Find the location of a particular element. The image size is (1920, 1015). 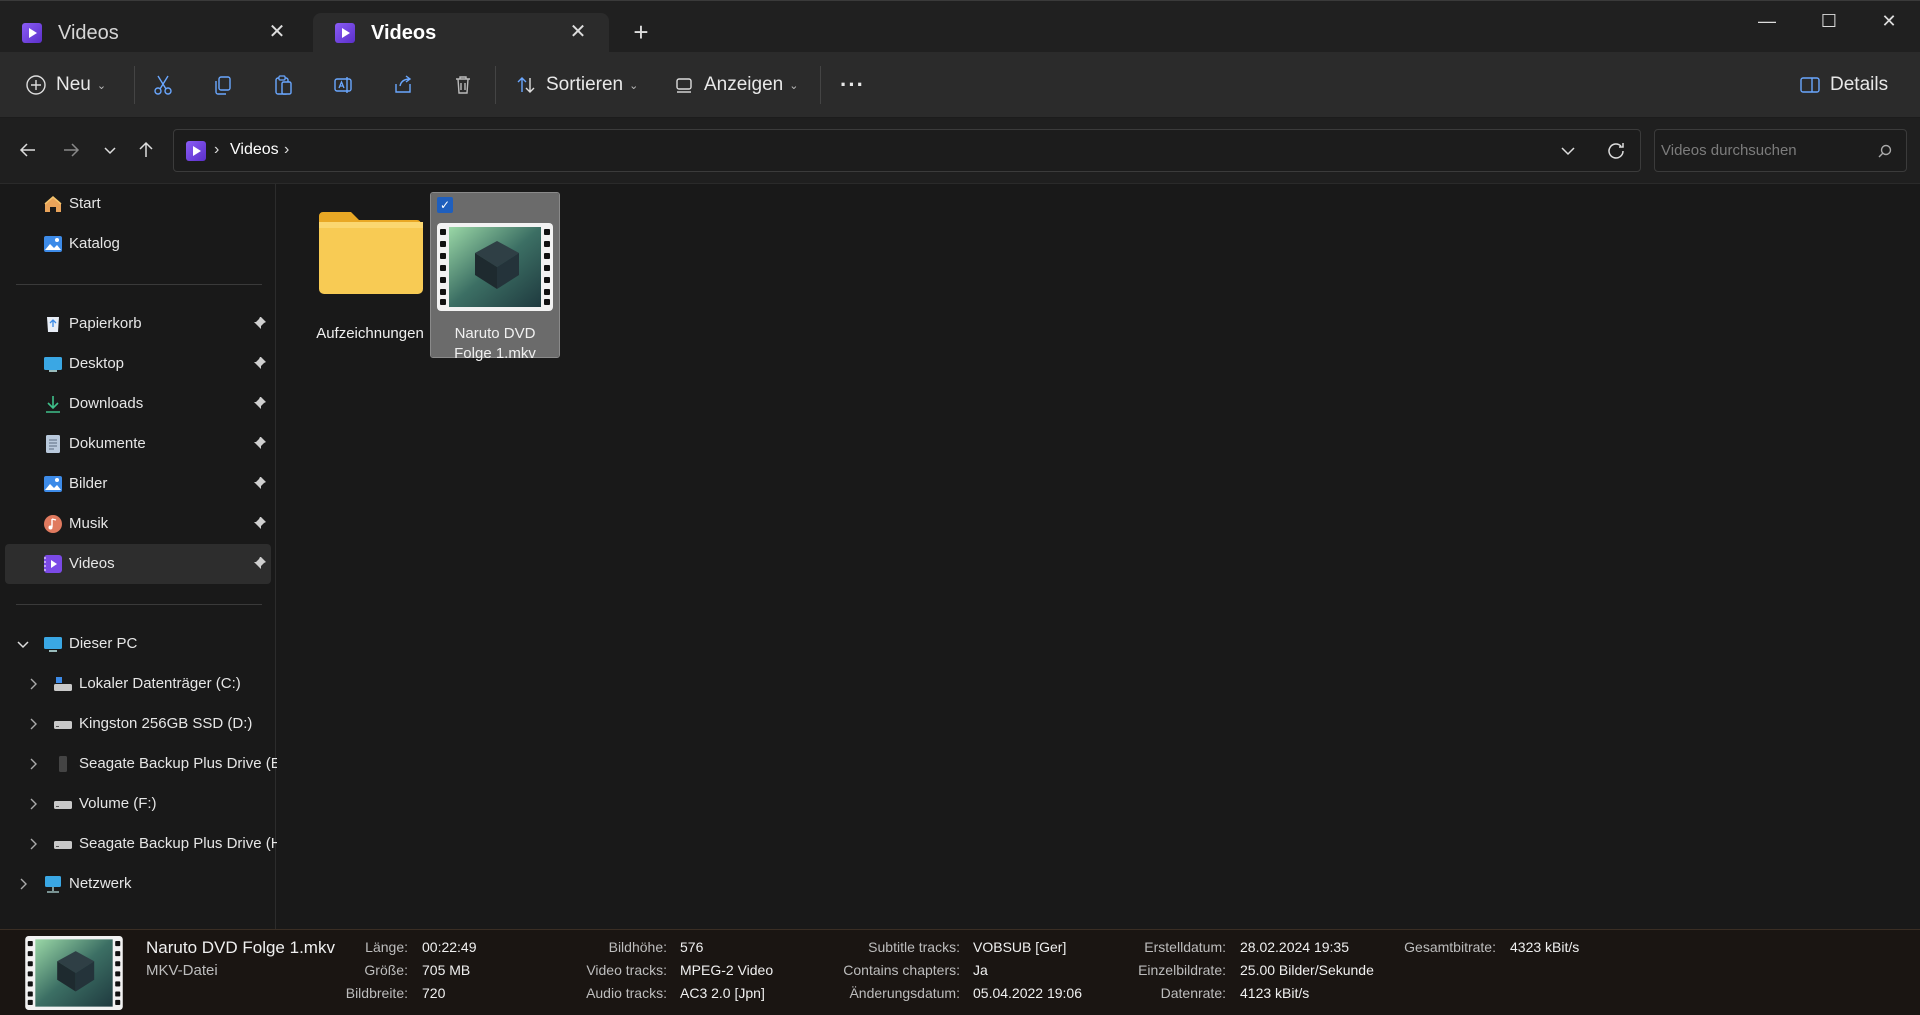

more-options-button: ··· is located at coordinates (852, 85).